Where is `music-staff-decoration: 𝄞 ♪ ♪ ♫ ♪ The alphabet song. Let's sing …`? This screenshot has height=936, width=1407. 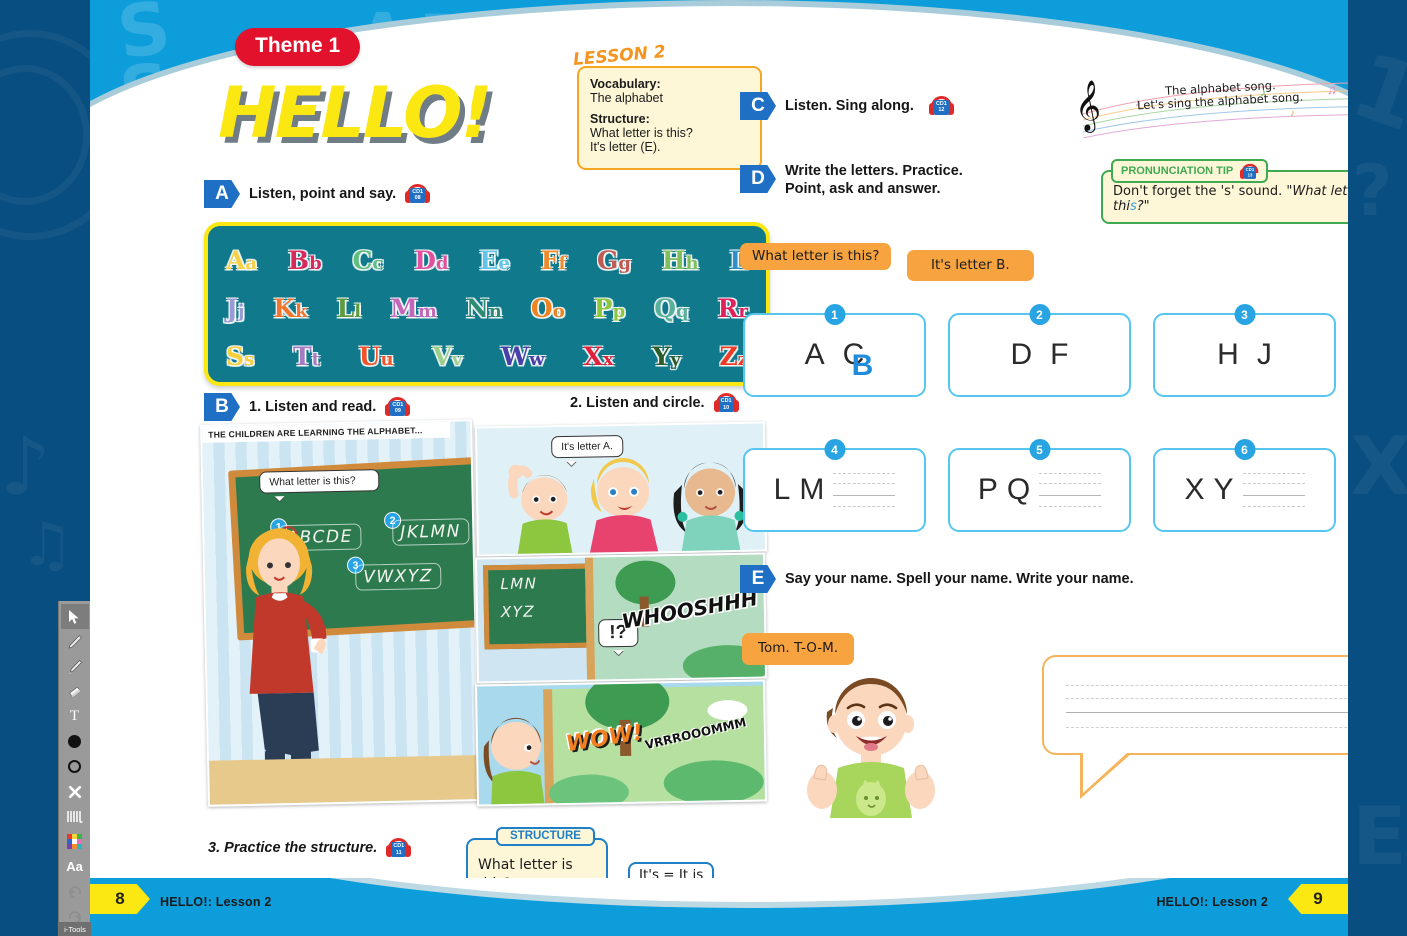 music-staff-decoration: 𝄞 ♪ ♪ ♫ ♪ The alphabet song. Let's sing … is located at coordinates (1211, 108).